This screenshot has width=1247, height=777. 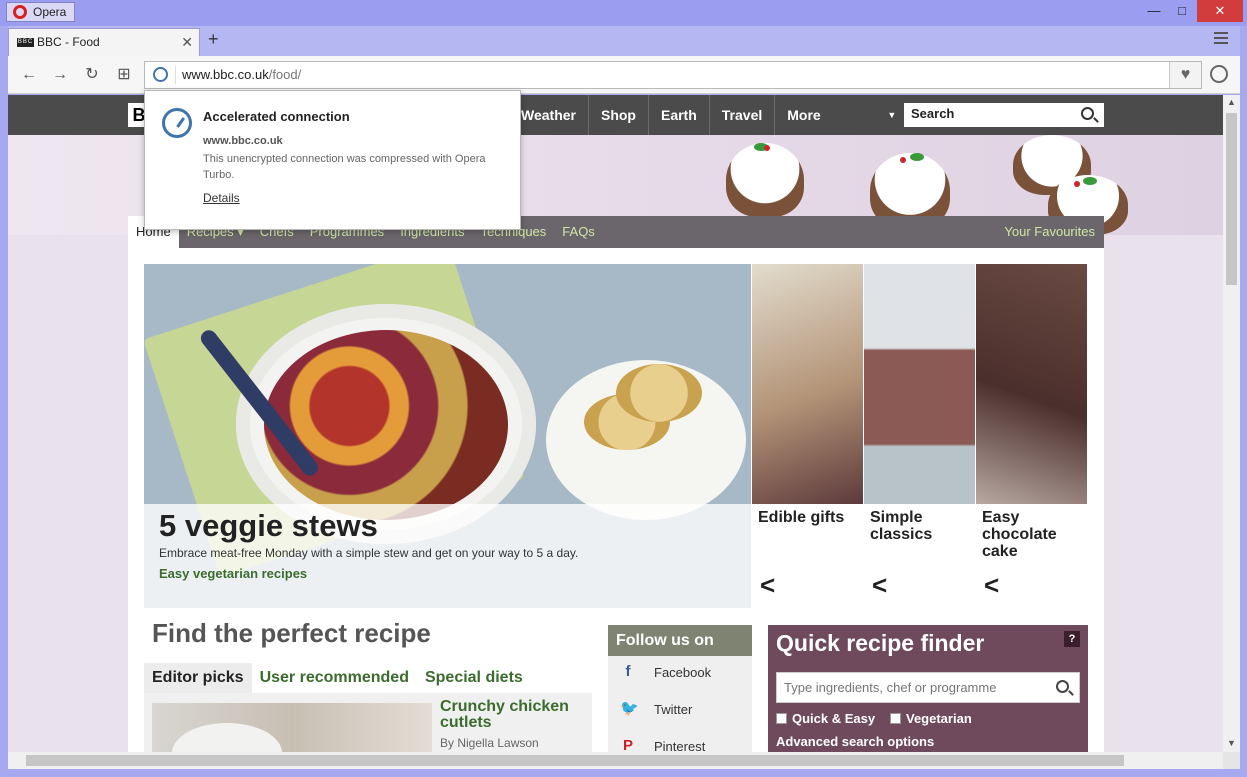 I want to click on turbo-gauge-icon, so click(x=160, y=74).